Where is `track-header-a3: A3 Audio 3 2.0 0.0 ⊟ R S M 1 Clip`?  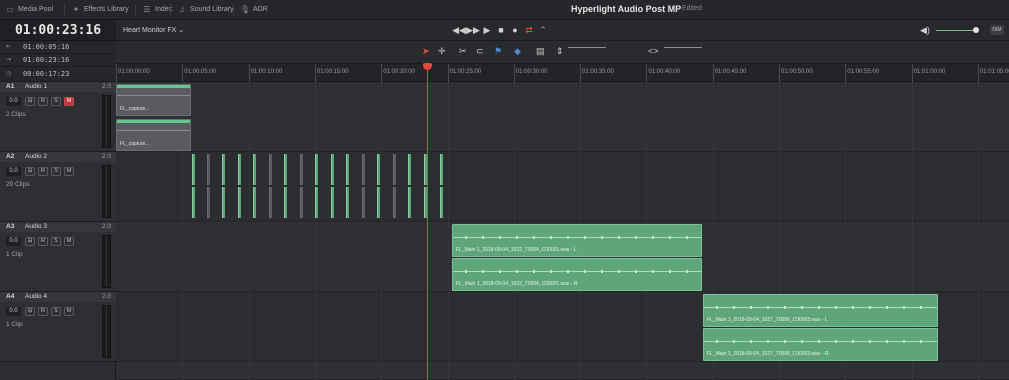 track-header-a3: A3 Audio 3 2.0 0.0 ⊟ R S M 1 Clip is located at coordinates (58, 257).